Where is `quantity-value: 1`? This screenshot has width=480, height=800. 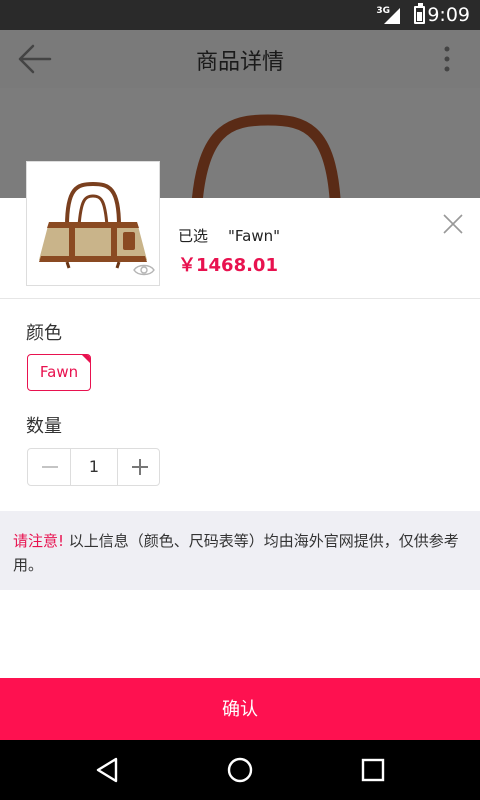
quantity-value: 1 is located at coordinates (94, 467).